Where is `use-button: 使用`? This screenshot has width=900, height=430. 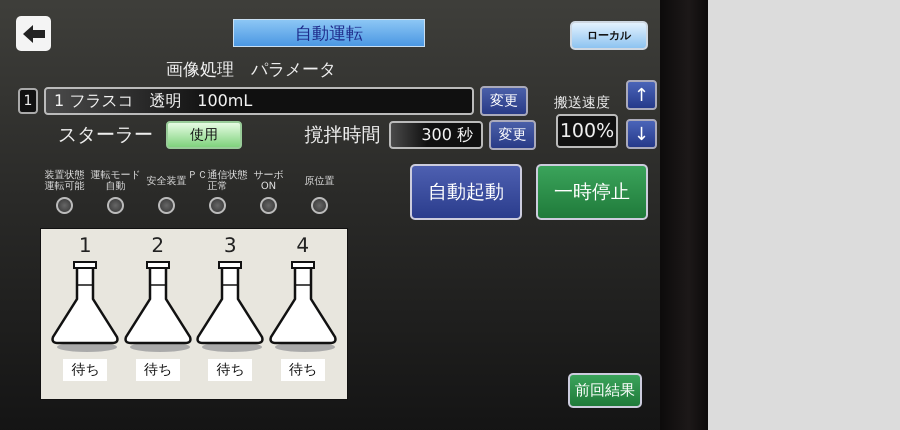 use-button: 使用 is located at coordinates (204, 135).